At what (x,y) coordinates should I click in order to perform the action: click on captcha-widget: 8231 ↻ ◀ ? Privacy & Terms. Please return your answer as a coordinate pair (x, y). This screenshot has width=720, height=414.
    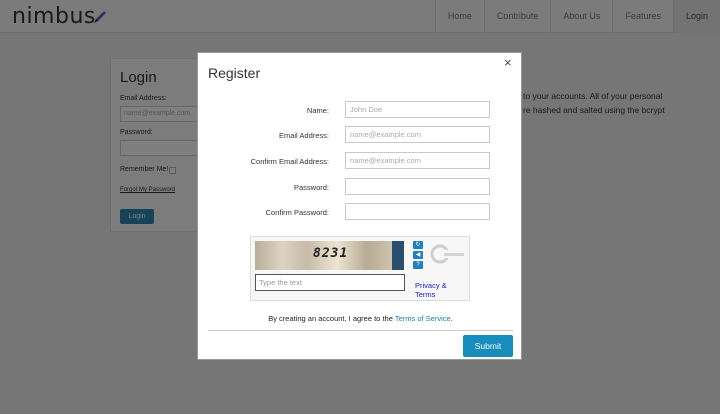
    Looking at the image, I should click on (360, 268).